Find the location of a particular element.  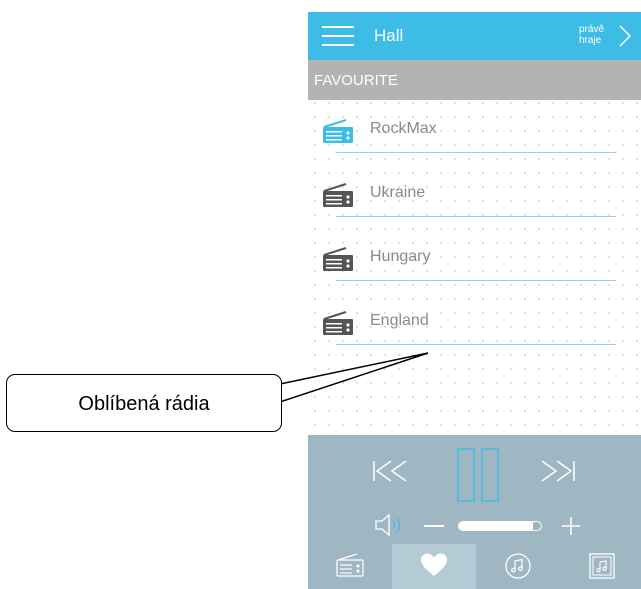

heart-icon is located at coordinates (434, 564).